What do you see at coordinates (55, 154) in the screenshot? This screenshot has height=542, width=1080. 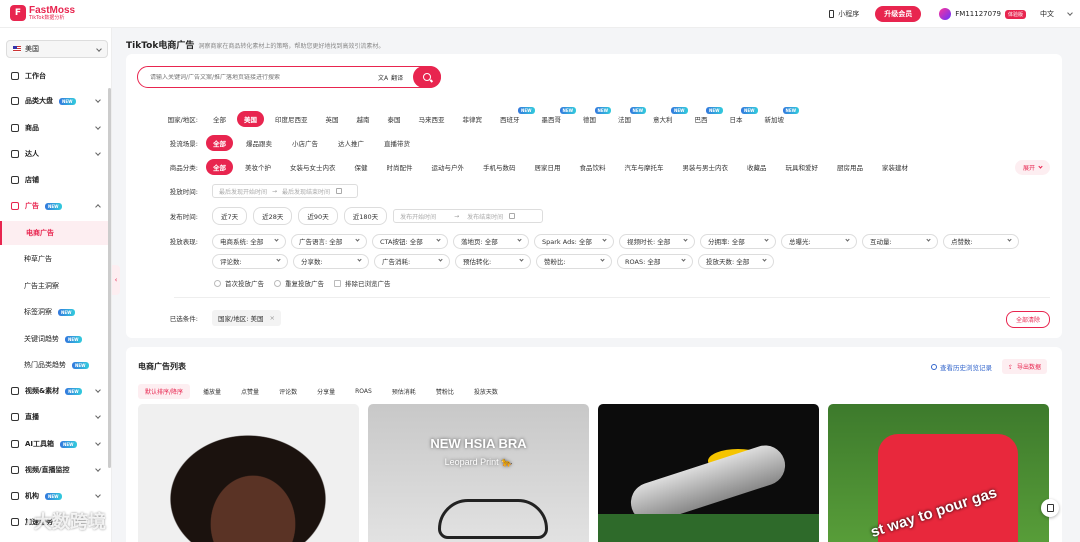 I see `sidebar-item: 达人` at bounding box center [55, 154].